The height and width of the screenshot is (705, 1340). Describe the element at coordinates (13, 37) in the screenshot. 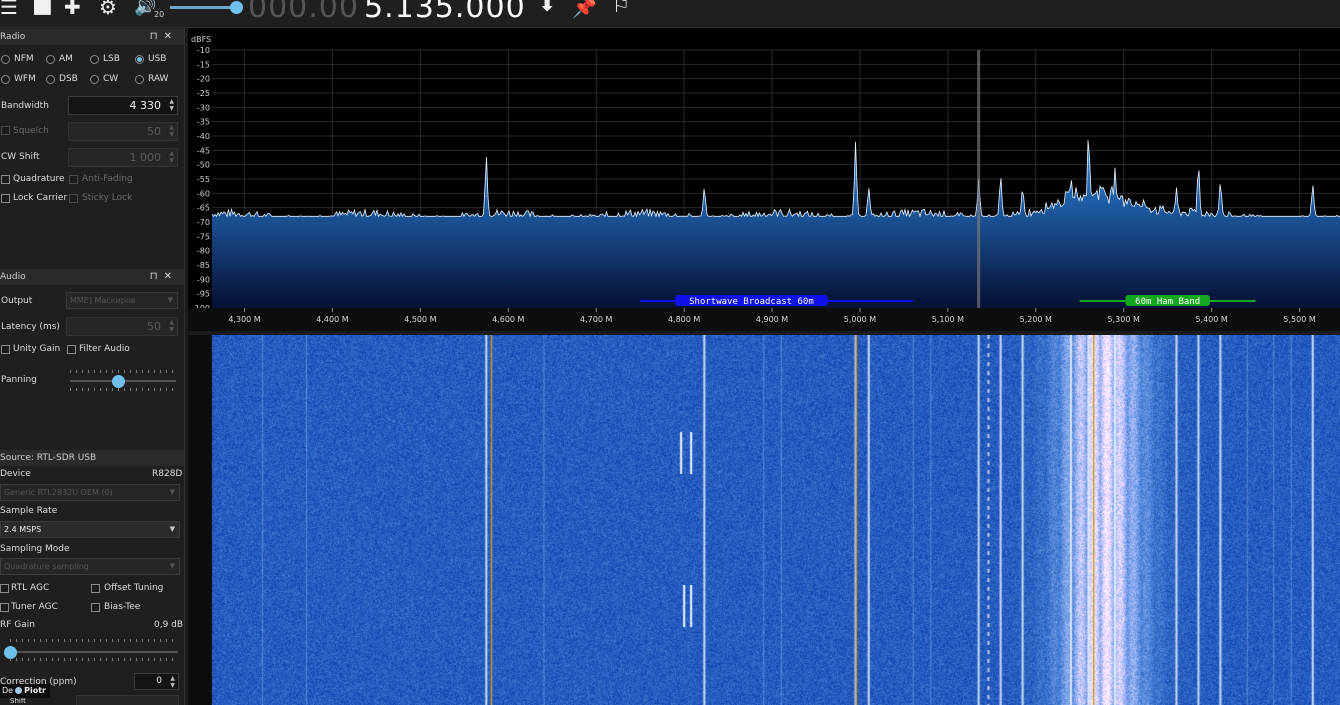

I see `radio-panel-title: Radio` at that location.